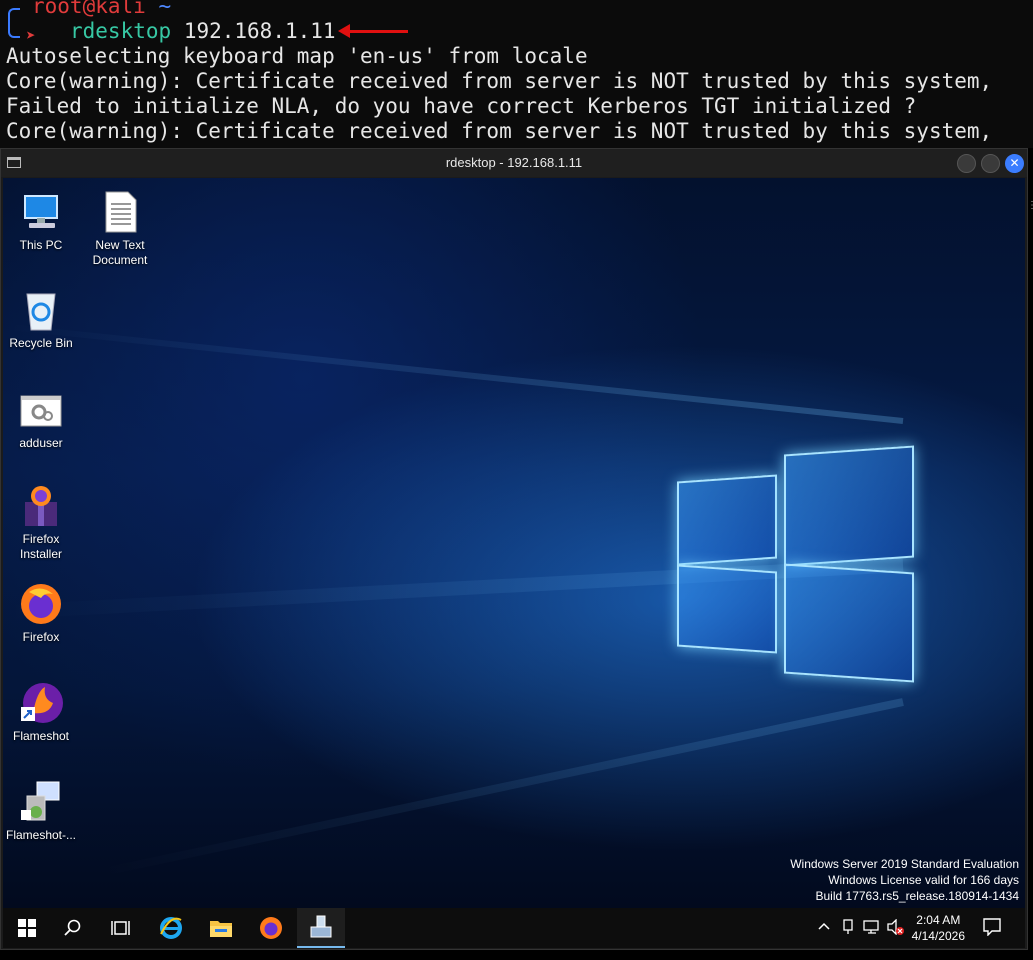 The height and width of the screenshot is (960, 1033). I want to click on desktop-icon-flameshot: Flameshot, so click(42, 712).